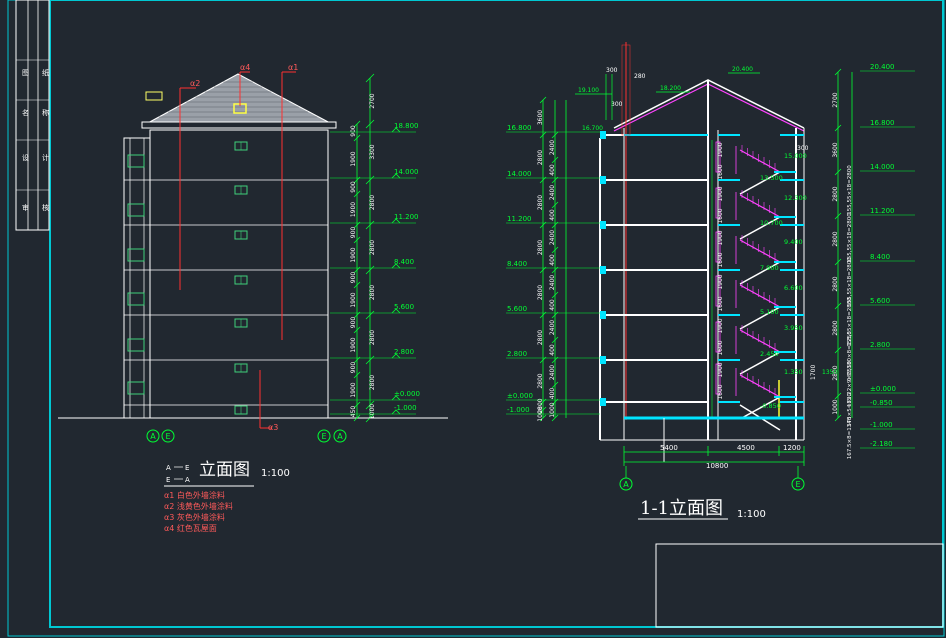  Describe the element at coordinates (275, 473) in the screenshot. I see `drawing-scale: 1:100` at that location.